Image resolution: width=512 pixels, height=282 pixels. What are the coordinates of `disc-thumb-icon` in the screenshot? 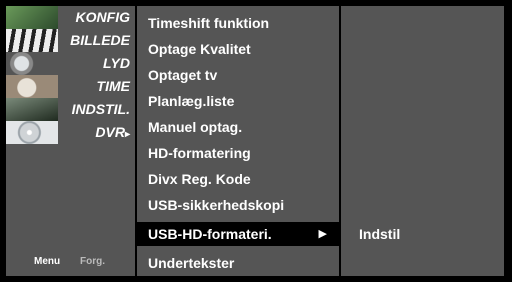 It's located at (32, 132).